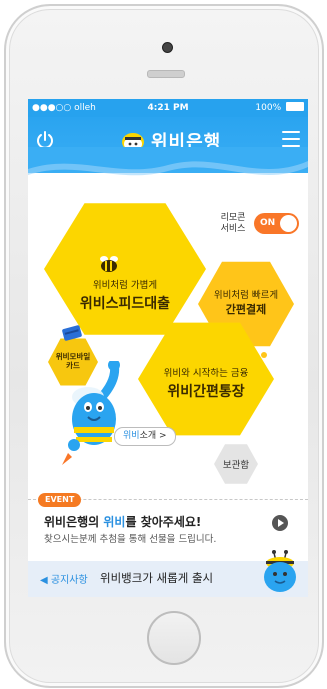 The image size is (327, 689). What do you see at coordinates (174, 638) in the screenshot?
I see `home-button` at bounding box center [174, 638].